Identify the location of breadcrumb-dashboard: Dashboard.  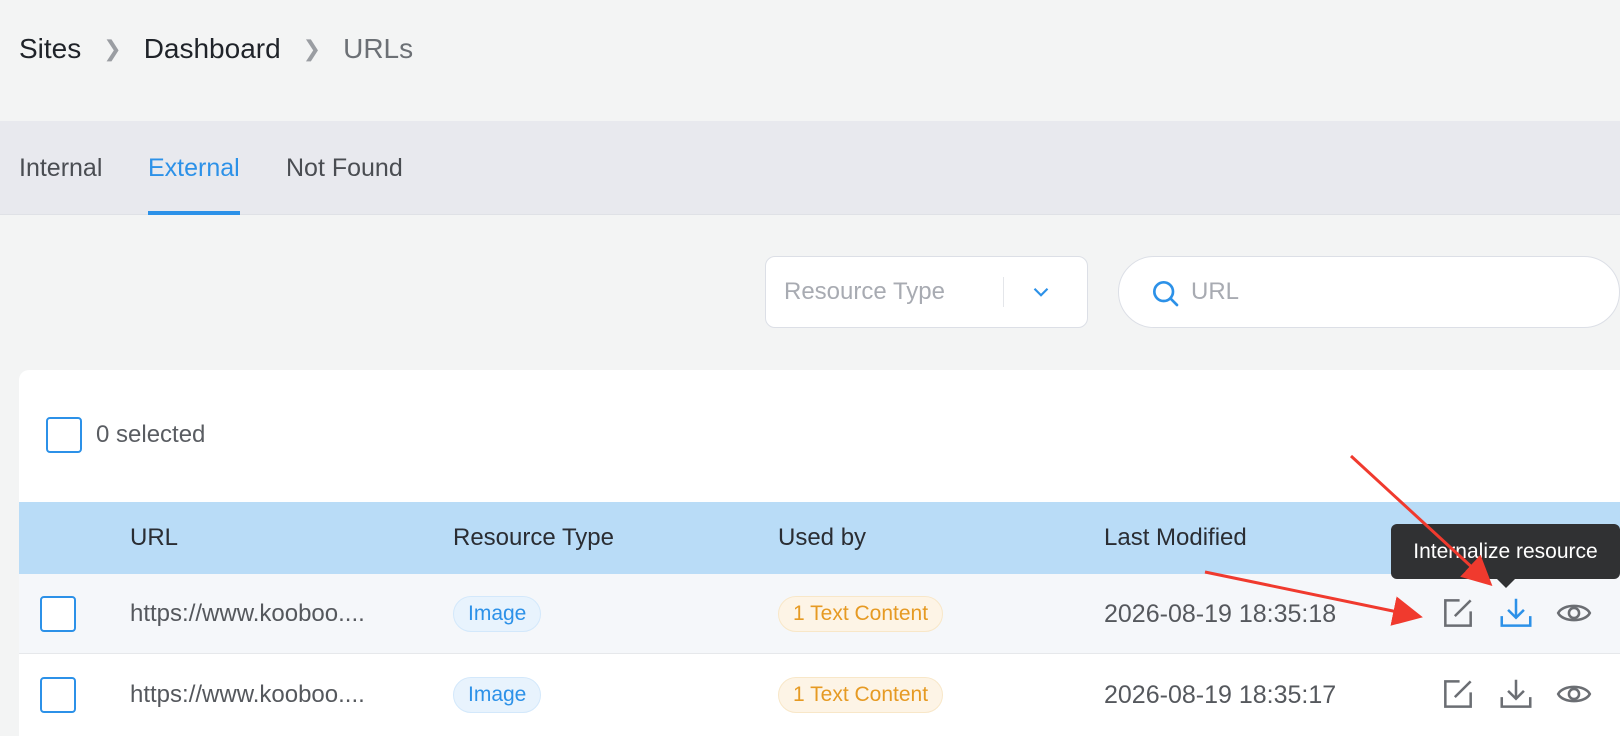
(212, 49).